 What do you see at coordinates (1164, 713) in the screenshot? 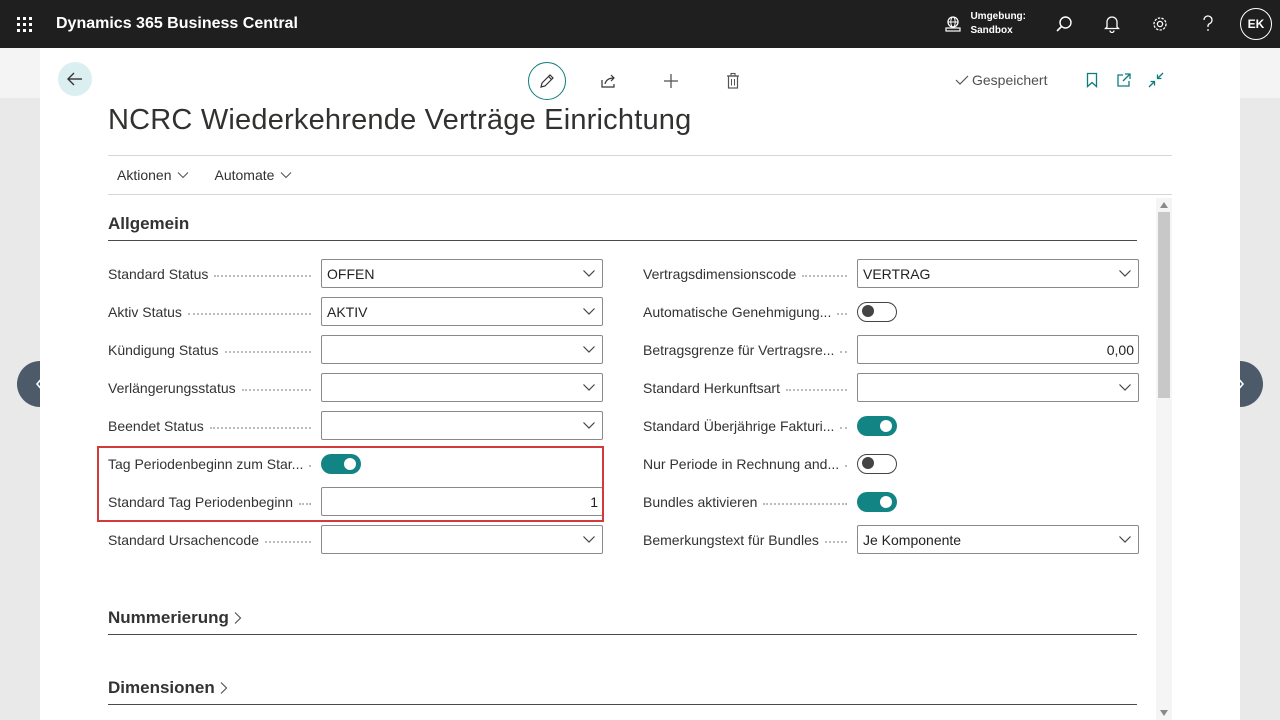
I see `scroll-down-arrow` at bounding box center [1164, 713].